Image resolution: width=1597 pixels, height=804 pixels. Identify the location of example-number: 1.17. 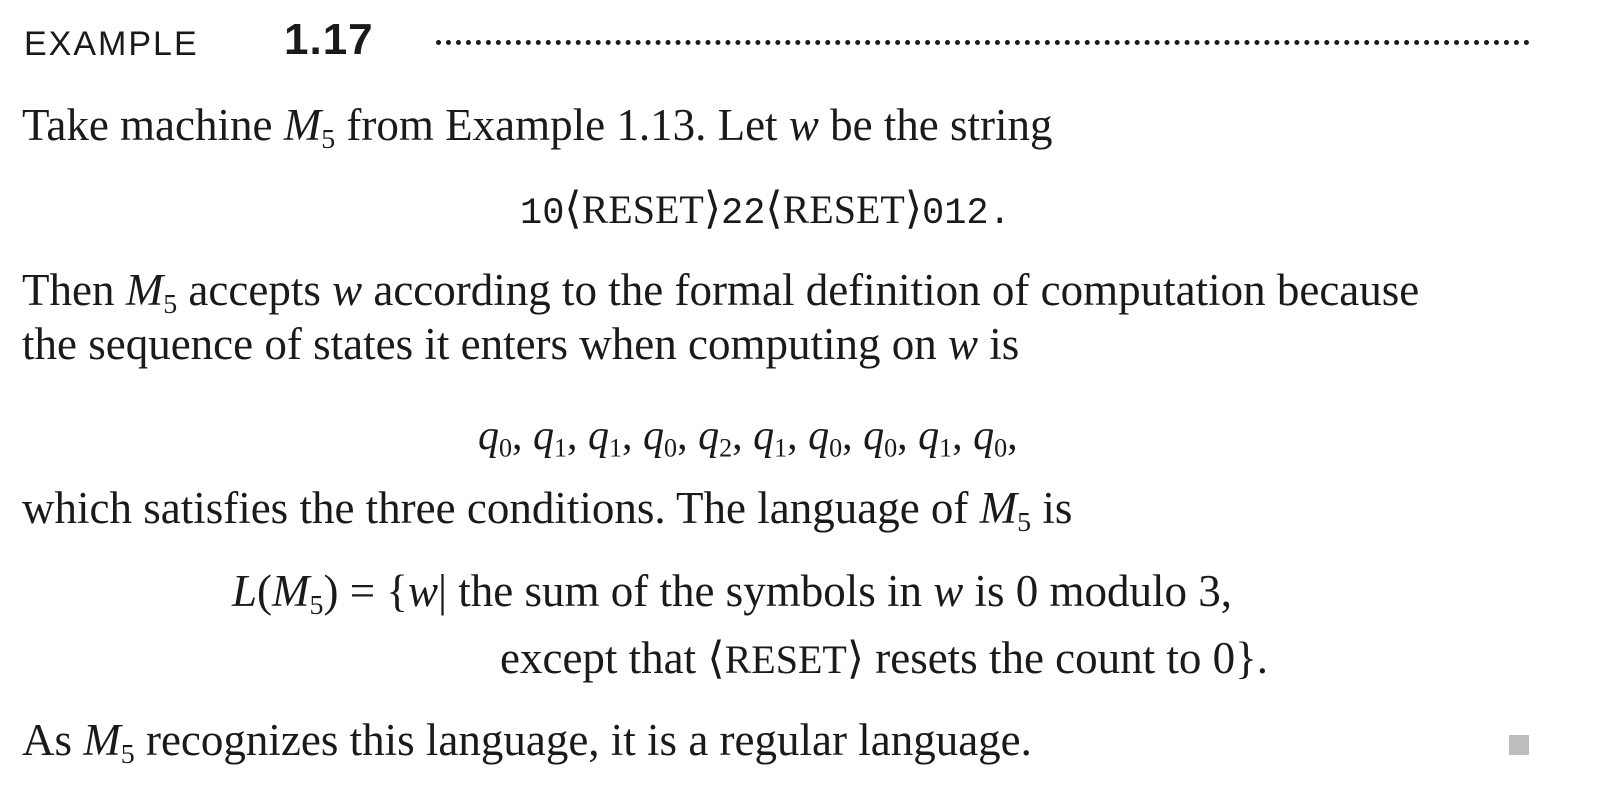
(329, 39).